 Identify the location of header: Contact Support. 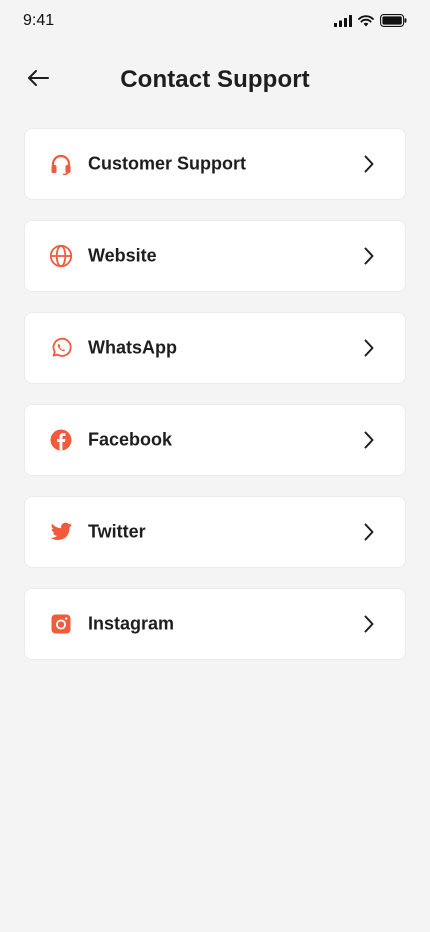
(215, 80).